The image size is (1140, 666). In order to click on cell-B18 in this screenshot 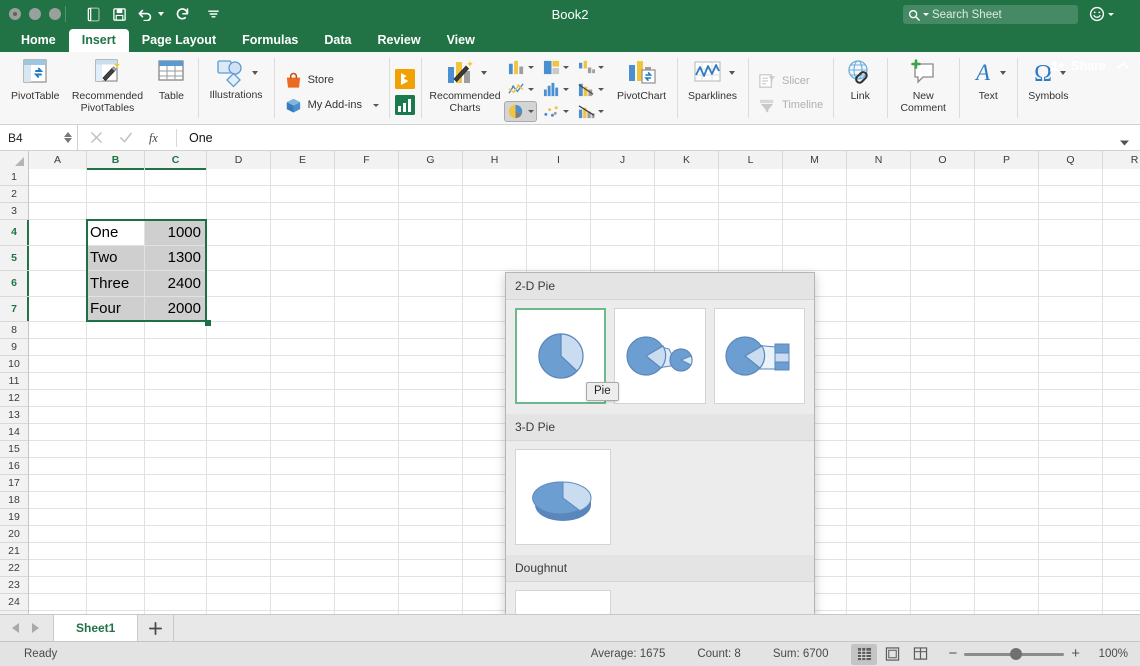, I will do `click(116, 500)`.